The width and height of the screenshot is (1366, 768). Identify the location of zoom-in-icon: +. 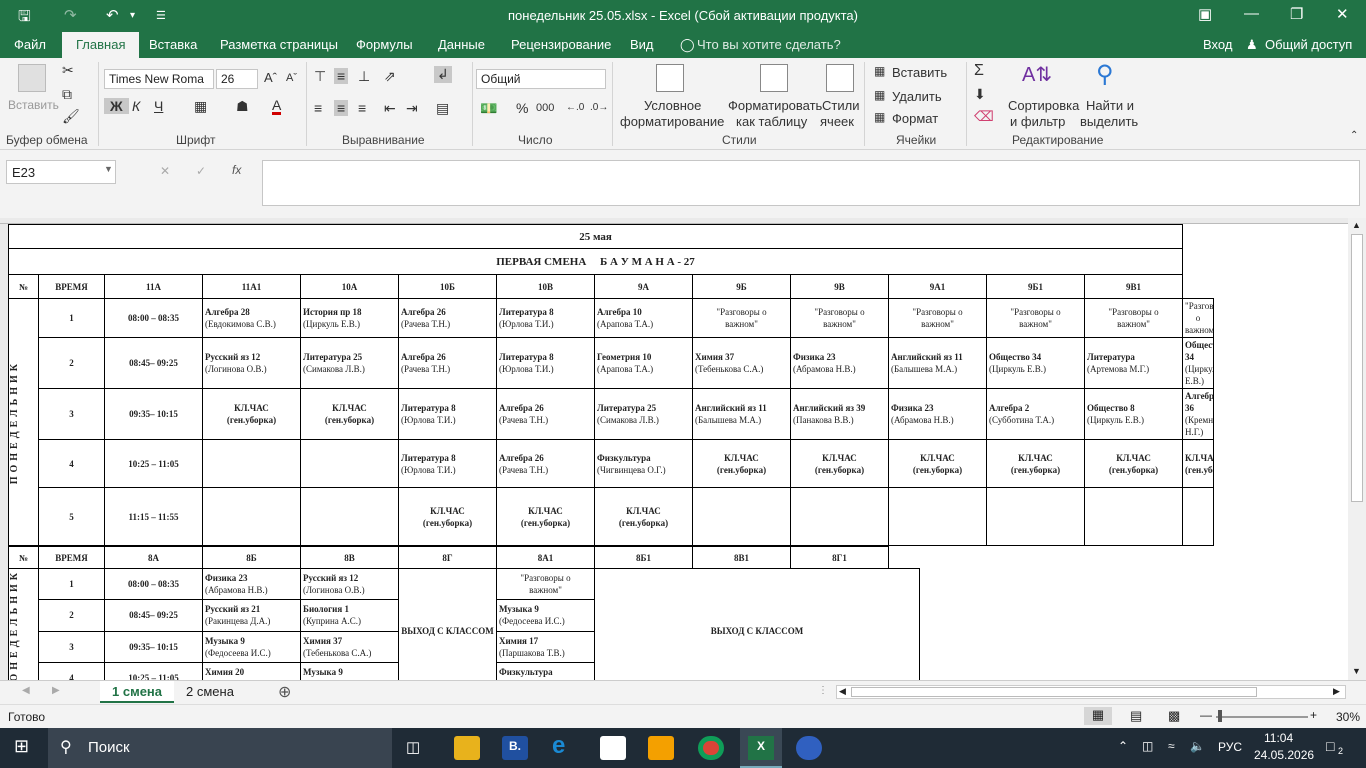
(1313, 715).